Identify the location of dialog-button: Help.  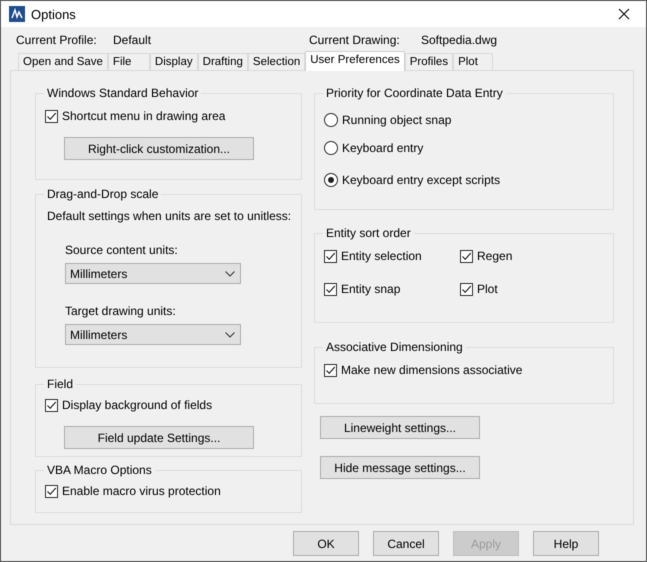
(566, 543).